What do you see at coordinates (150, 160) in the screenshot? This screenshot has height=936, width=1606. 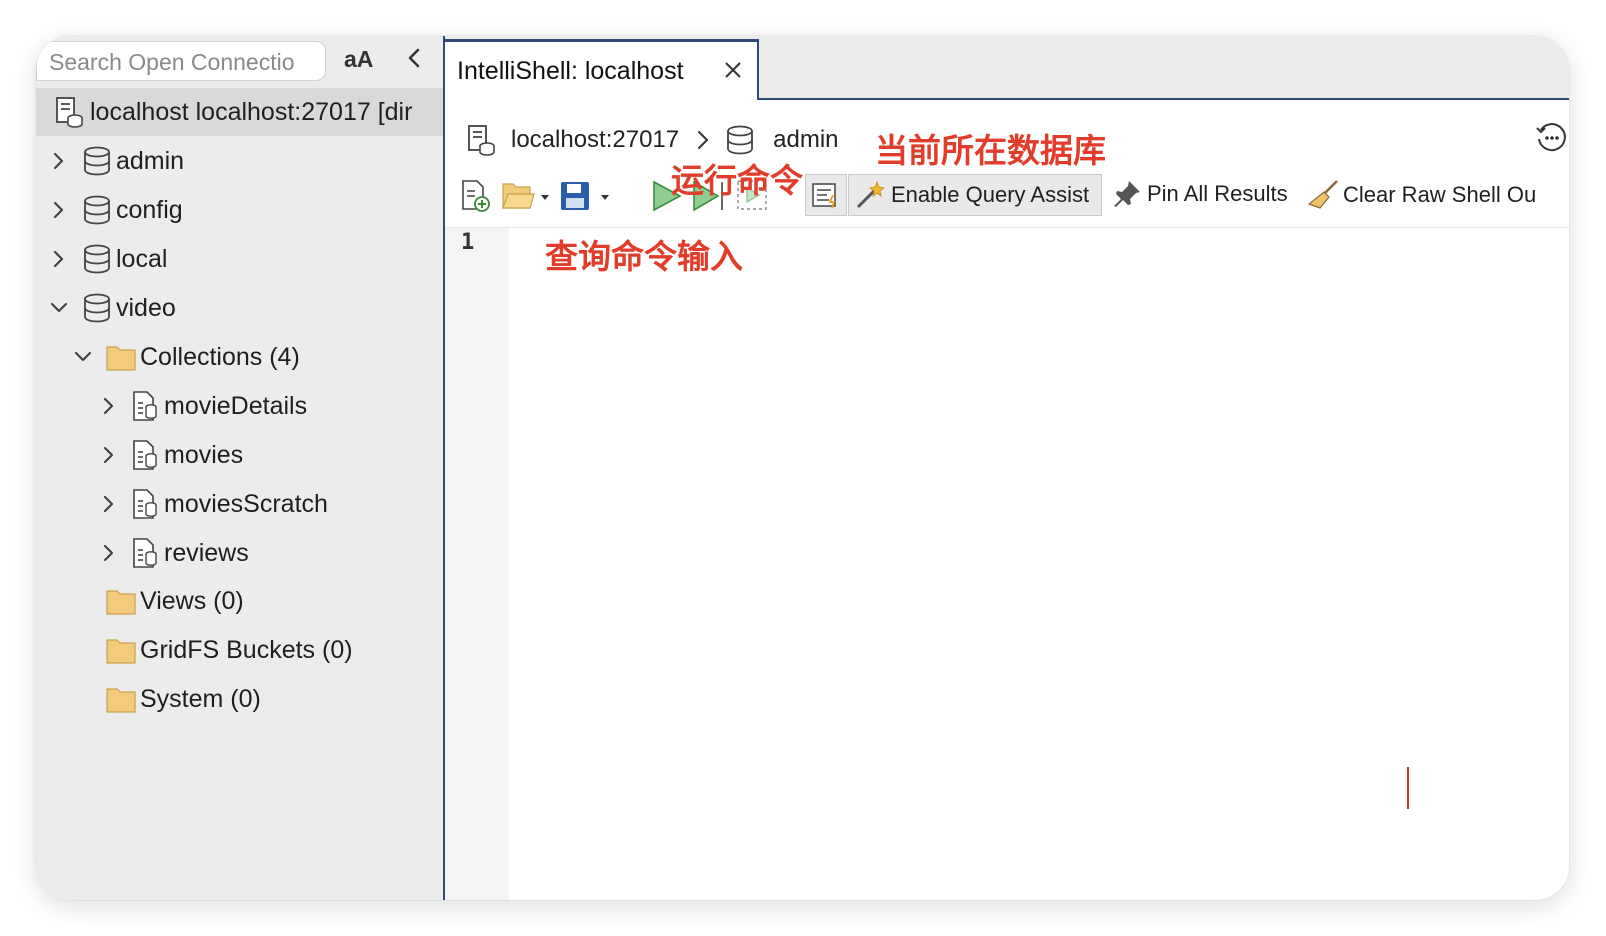 I see `tree-db-label: admin` at bounding box center [150, 160].